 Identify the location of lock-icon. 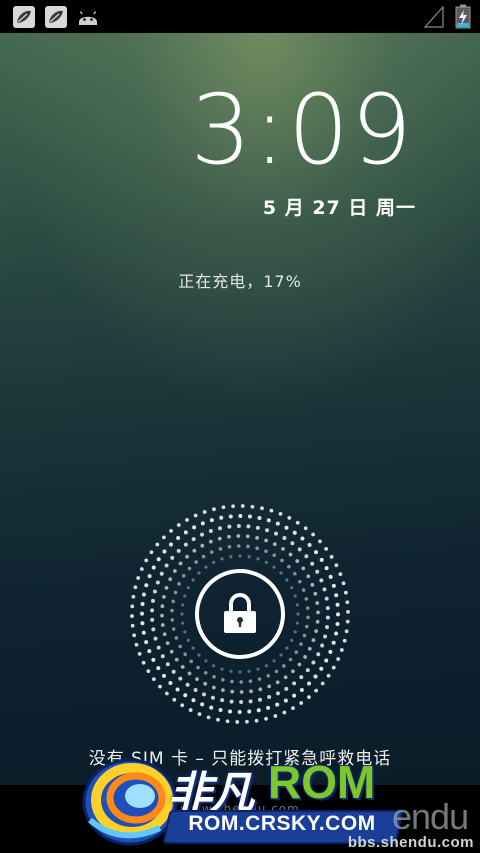
(240, 613).